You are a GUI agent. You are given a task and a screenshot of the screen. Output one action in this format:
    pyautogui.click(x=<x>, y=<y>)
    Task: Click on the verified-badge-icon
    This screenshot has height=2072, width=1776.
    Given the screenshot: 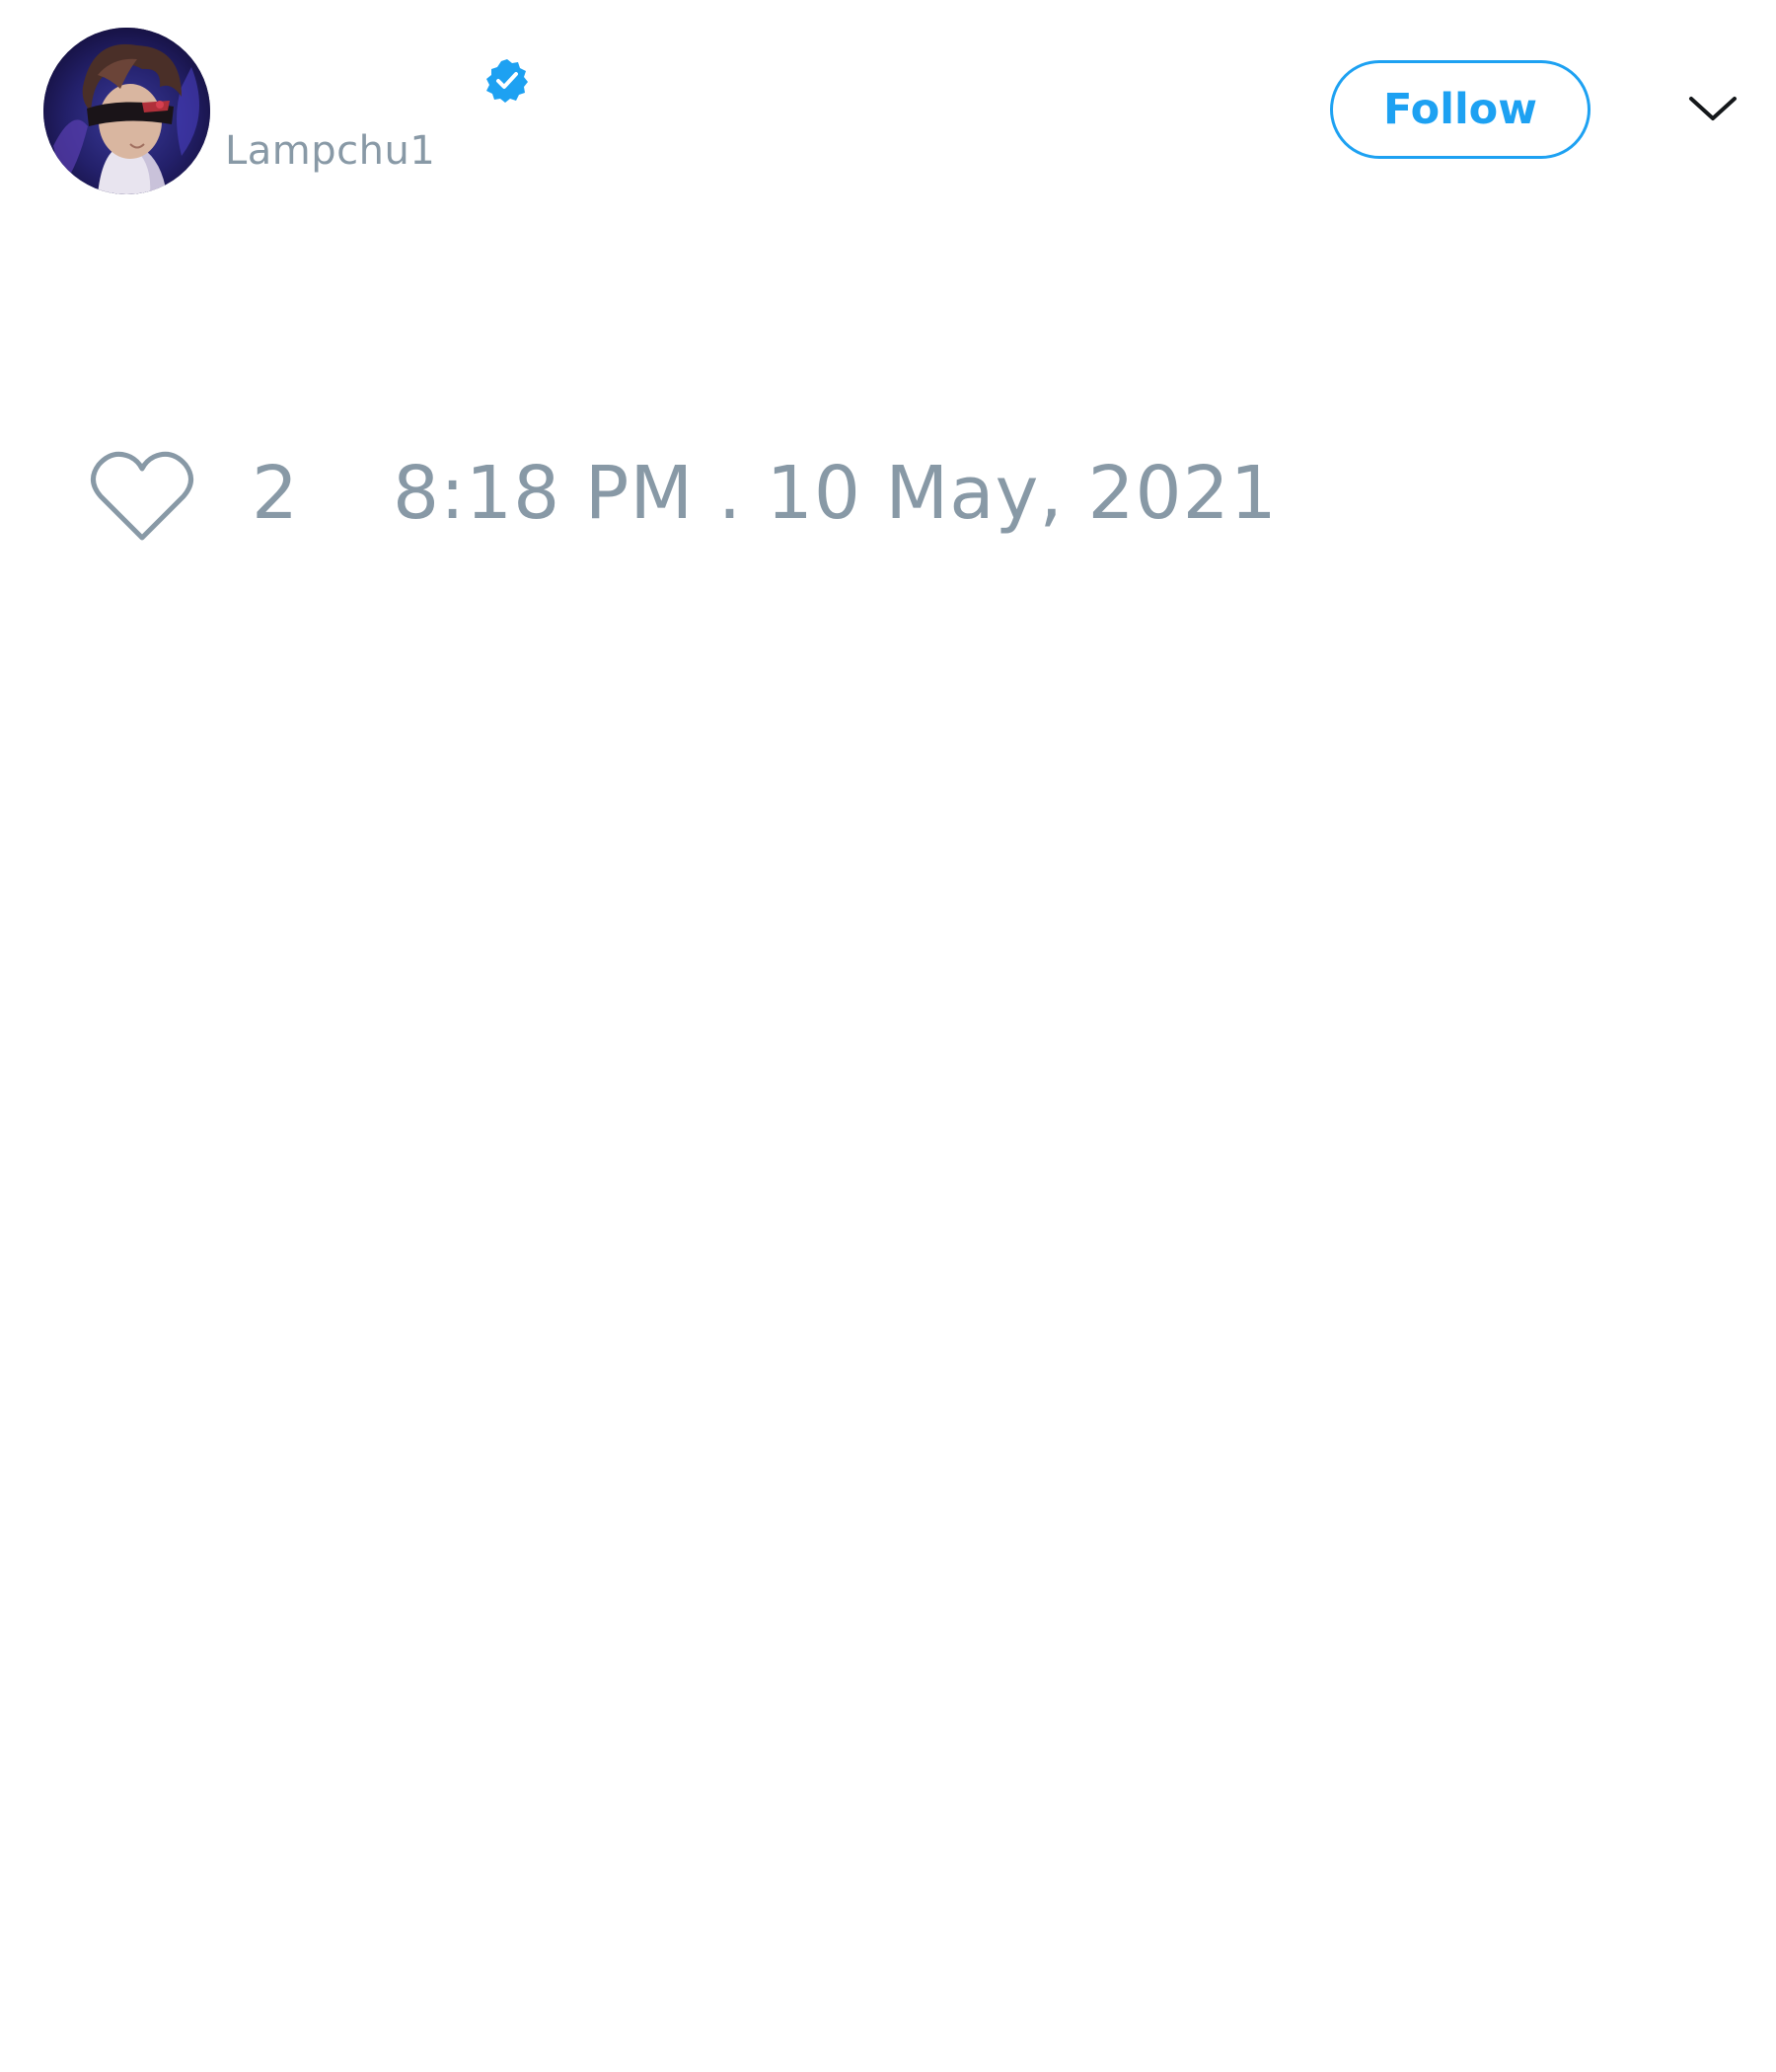 What is the action you would take?
    pyautogui.click(x=507, y=81)
    